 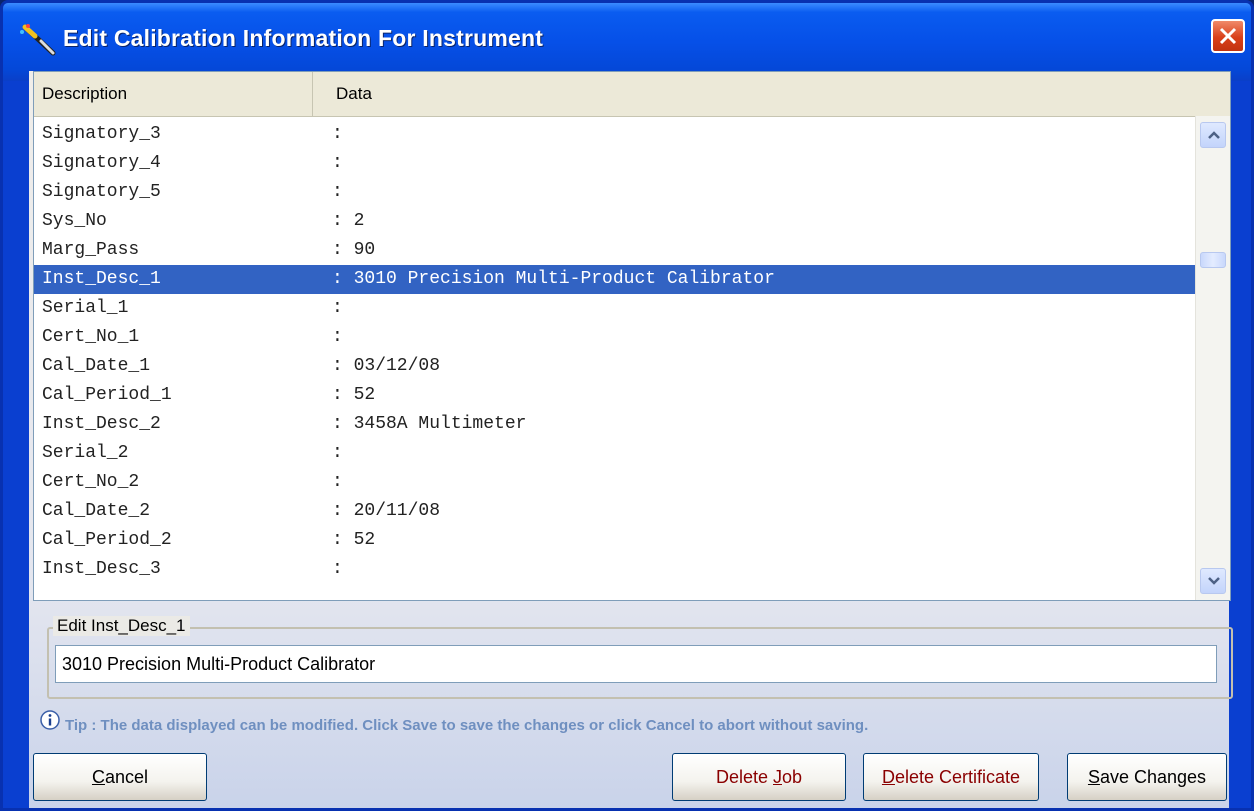 I want to click on row-description: Cal_Period_1, so click(x=107, y=395).